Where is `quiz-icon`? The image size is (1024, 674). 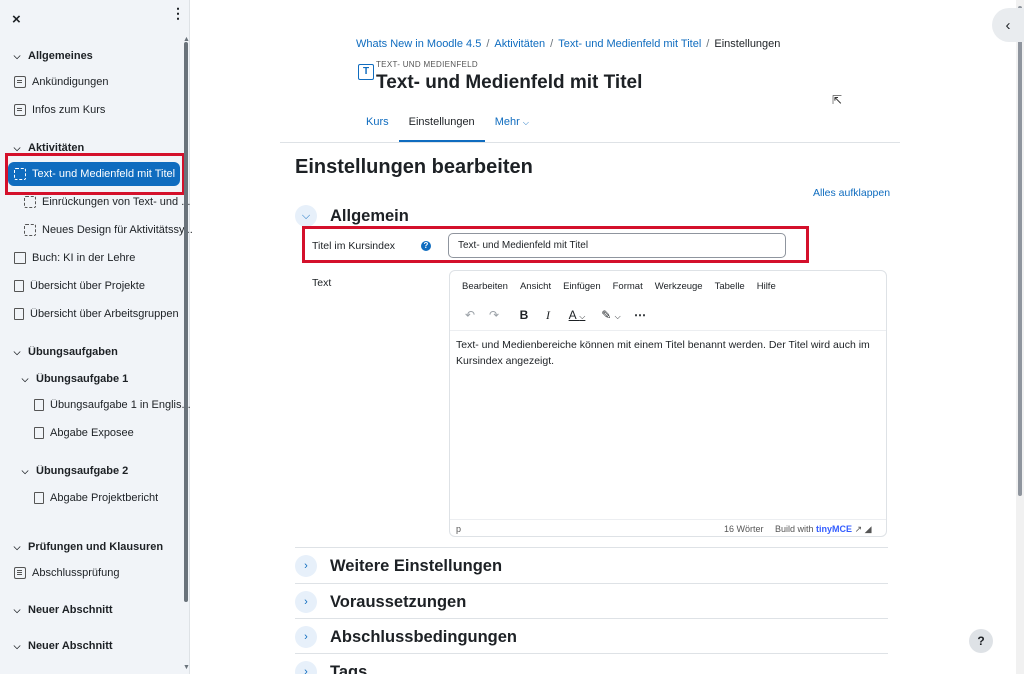
quiz-icon is located at coordinates (20, 573).